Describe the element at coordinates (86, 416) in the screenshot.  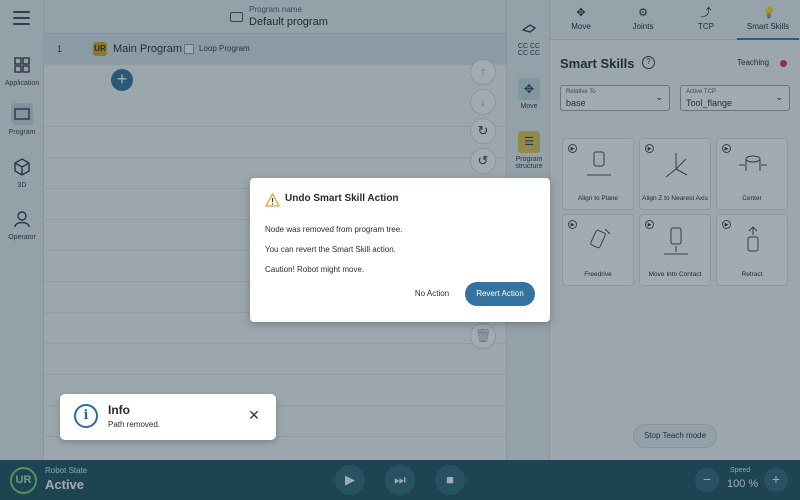
I see `info-icon: i` at that location.